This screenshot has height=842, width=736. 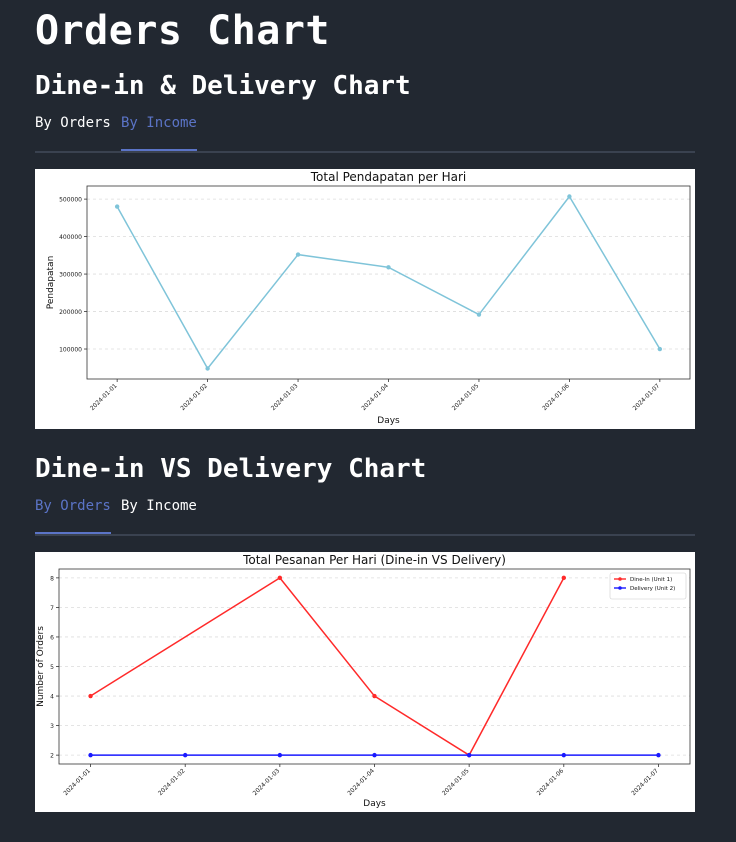 I want to click on legend-label: Delivery (Unit 2), so click(x=652, y=589).